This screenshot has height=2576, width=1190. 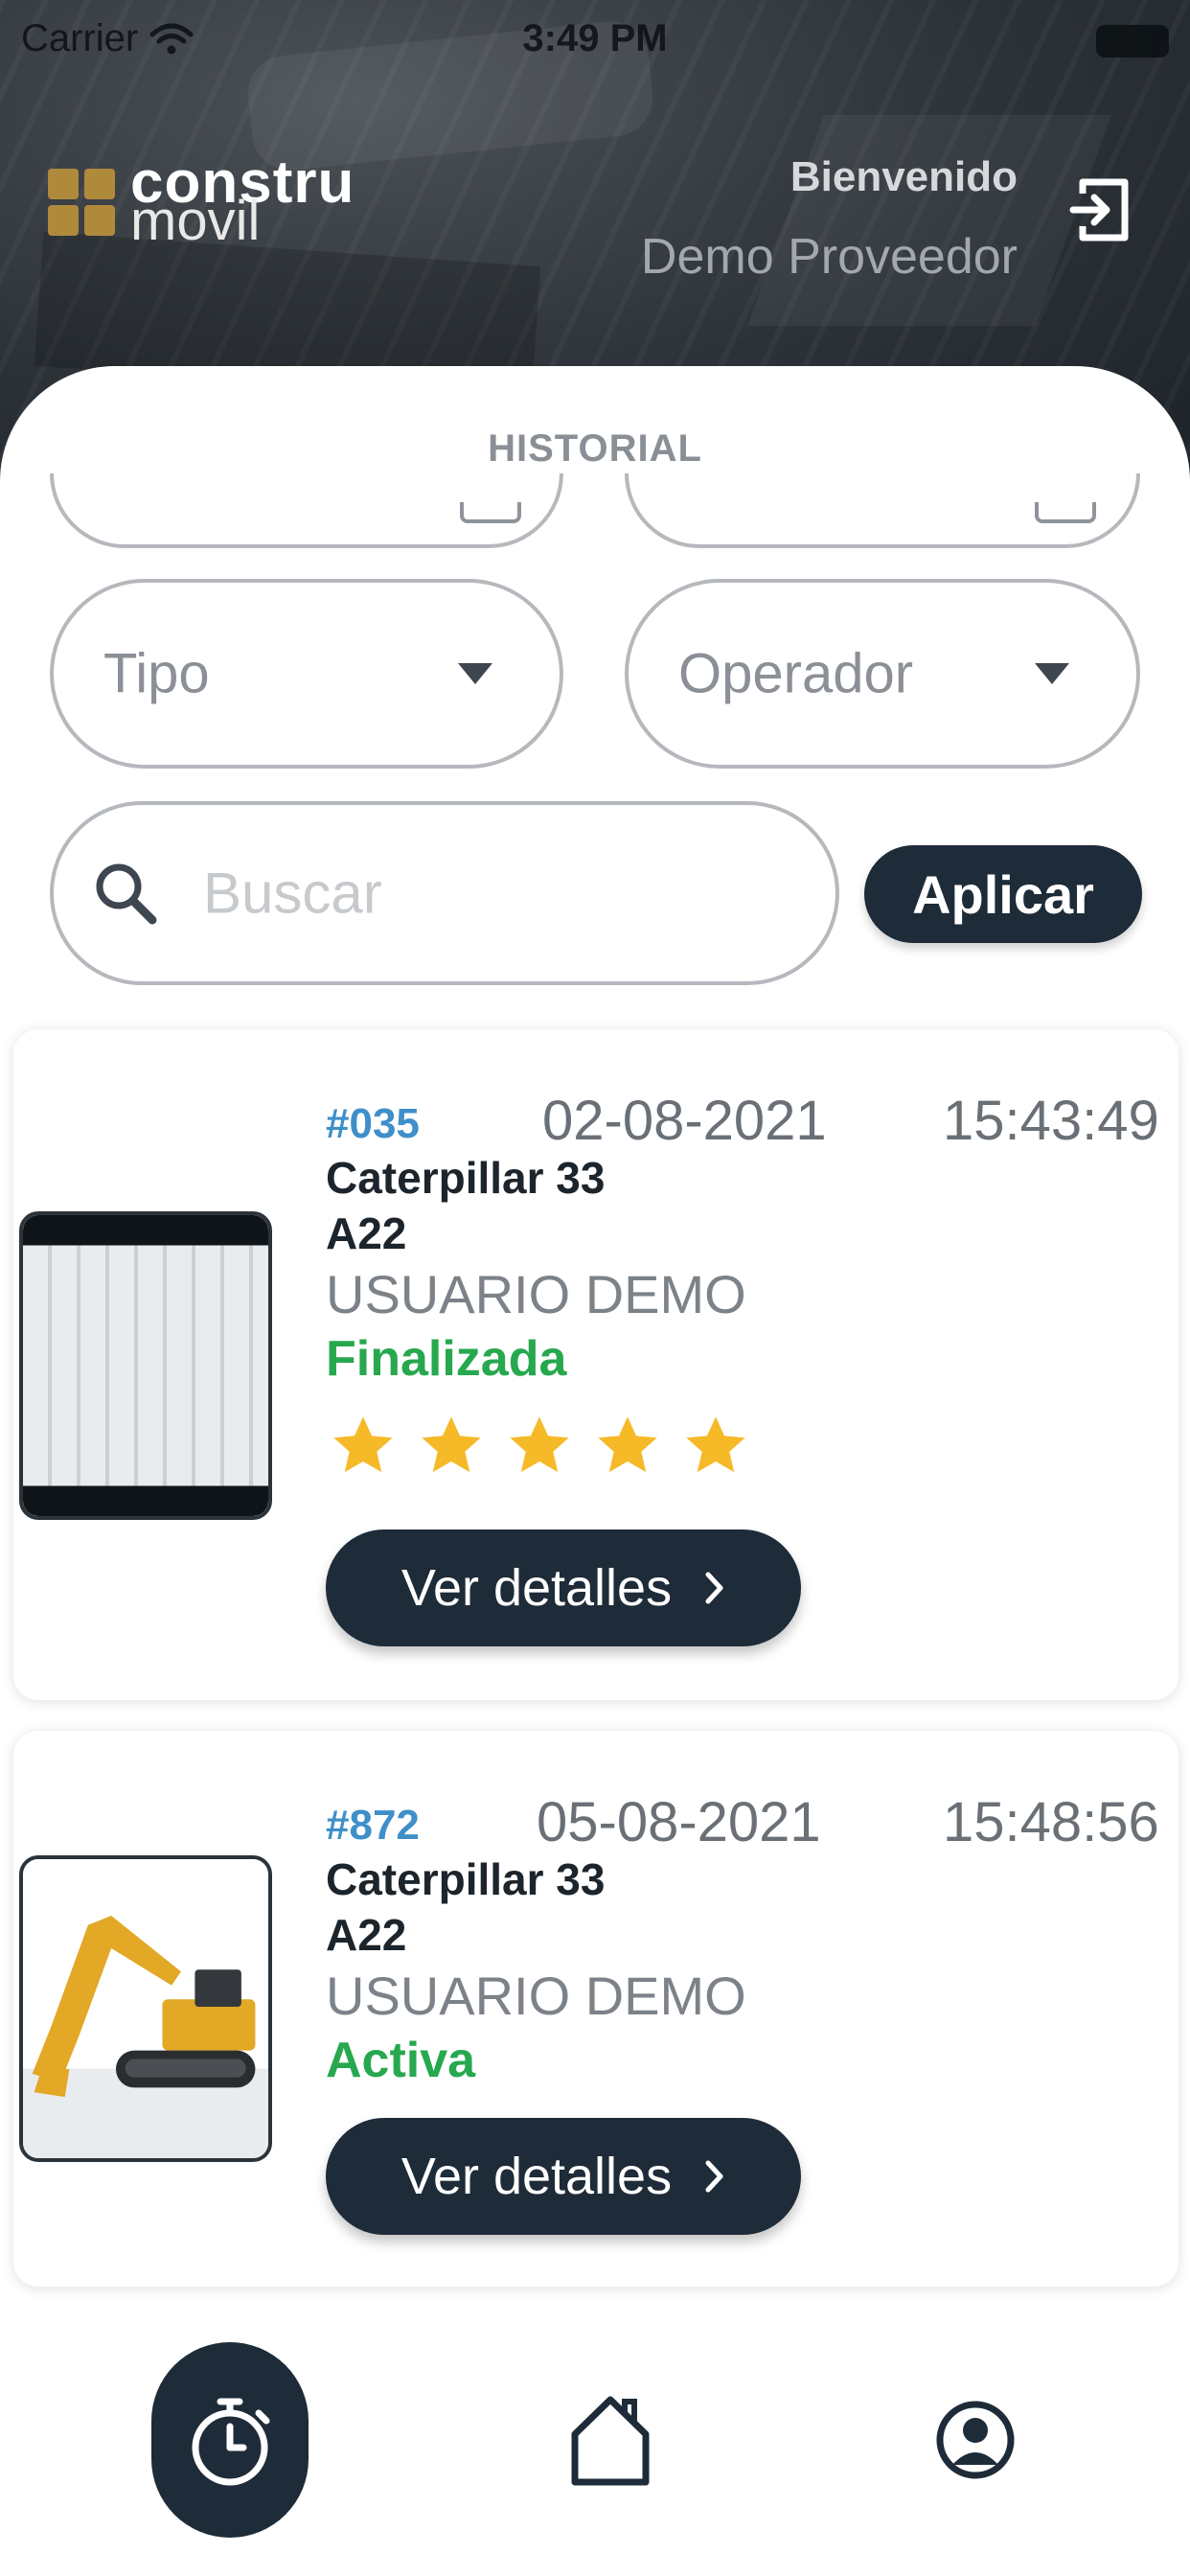 What do you see at coordinates (1100, 209) in the screenshot?
I see `logout-icon` at bounding box center [1100, 209].